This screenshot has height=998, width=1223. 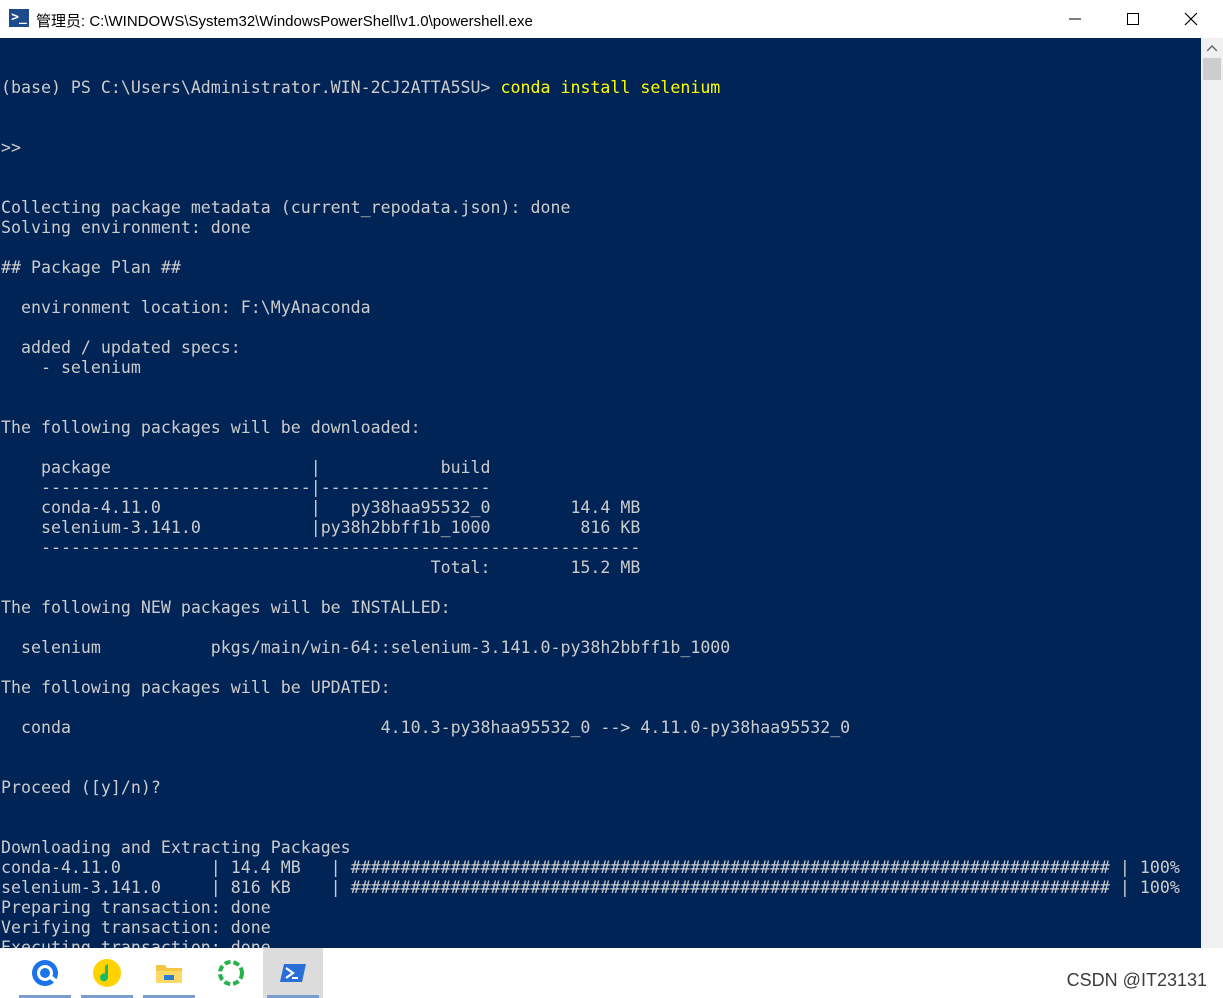 I want to click on maximize-button, so click(x=1133, y=19).